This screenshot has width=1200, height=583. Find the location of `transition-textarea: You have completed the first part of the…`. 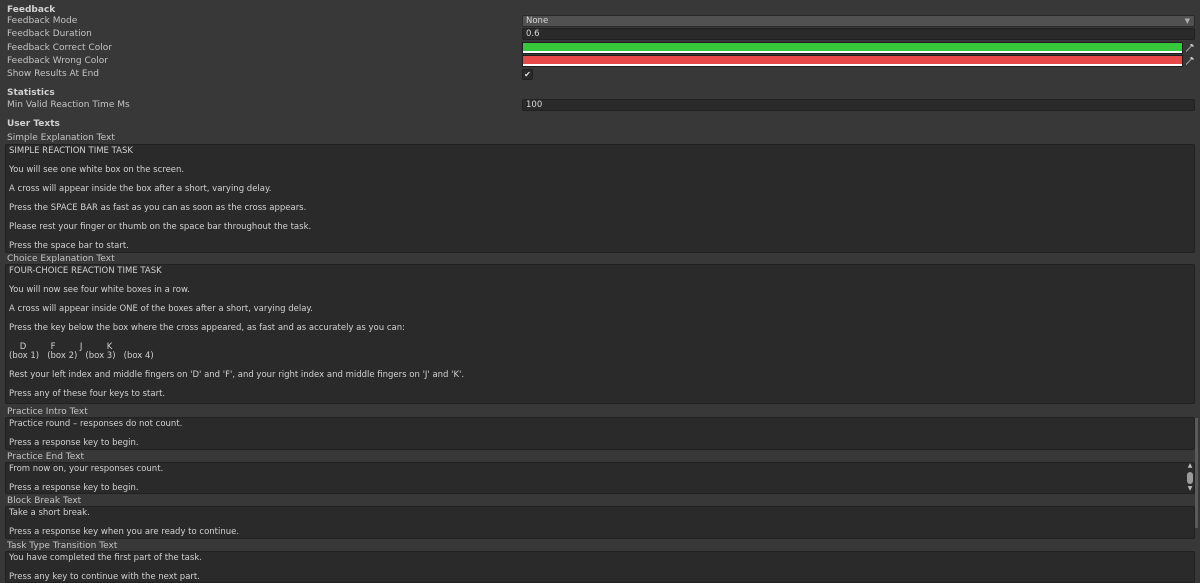

transition-textarea: You have completed the first part of the… is located at coordinates (600, 567).